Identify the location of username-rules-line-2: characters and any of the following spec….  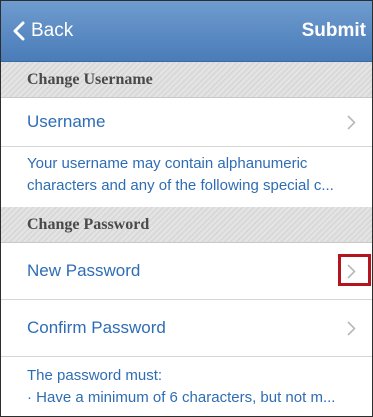
(180, 185).